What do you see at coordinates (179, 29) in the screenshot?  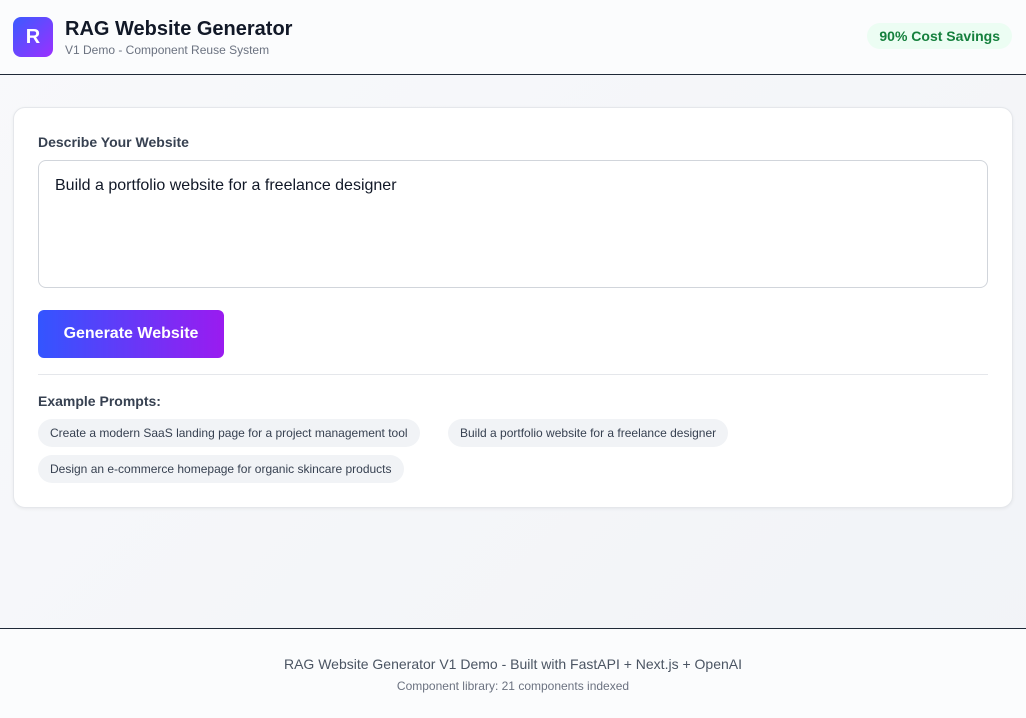 I see `app-title: RAG Website Generator` at bounding box center [179, 29].